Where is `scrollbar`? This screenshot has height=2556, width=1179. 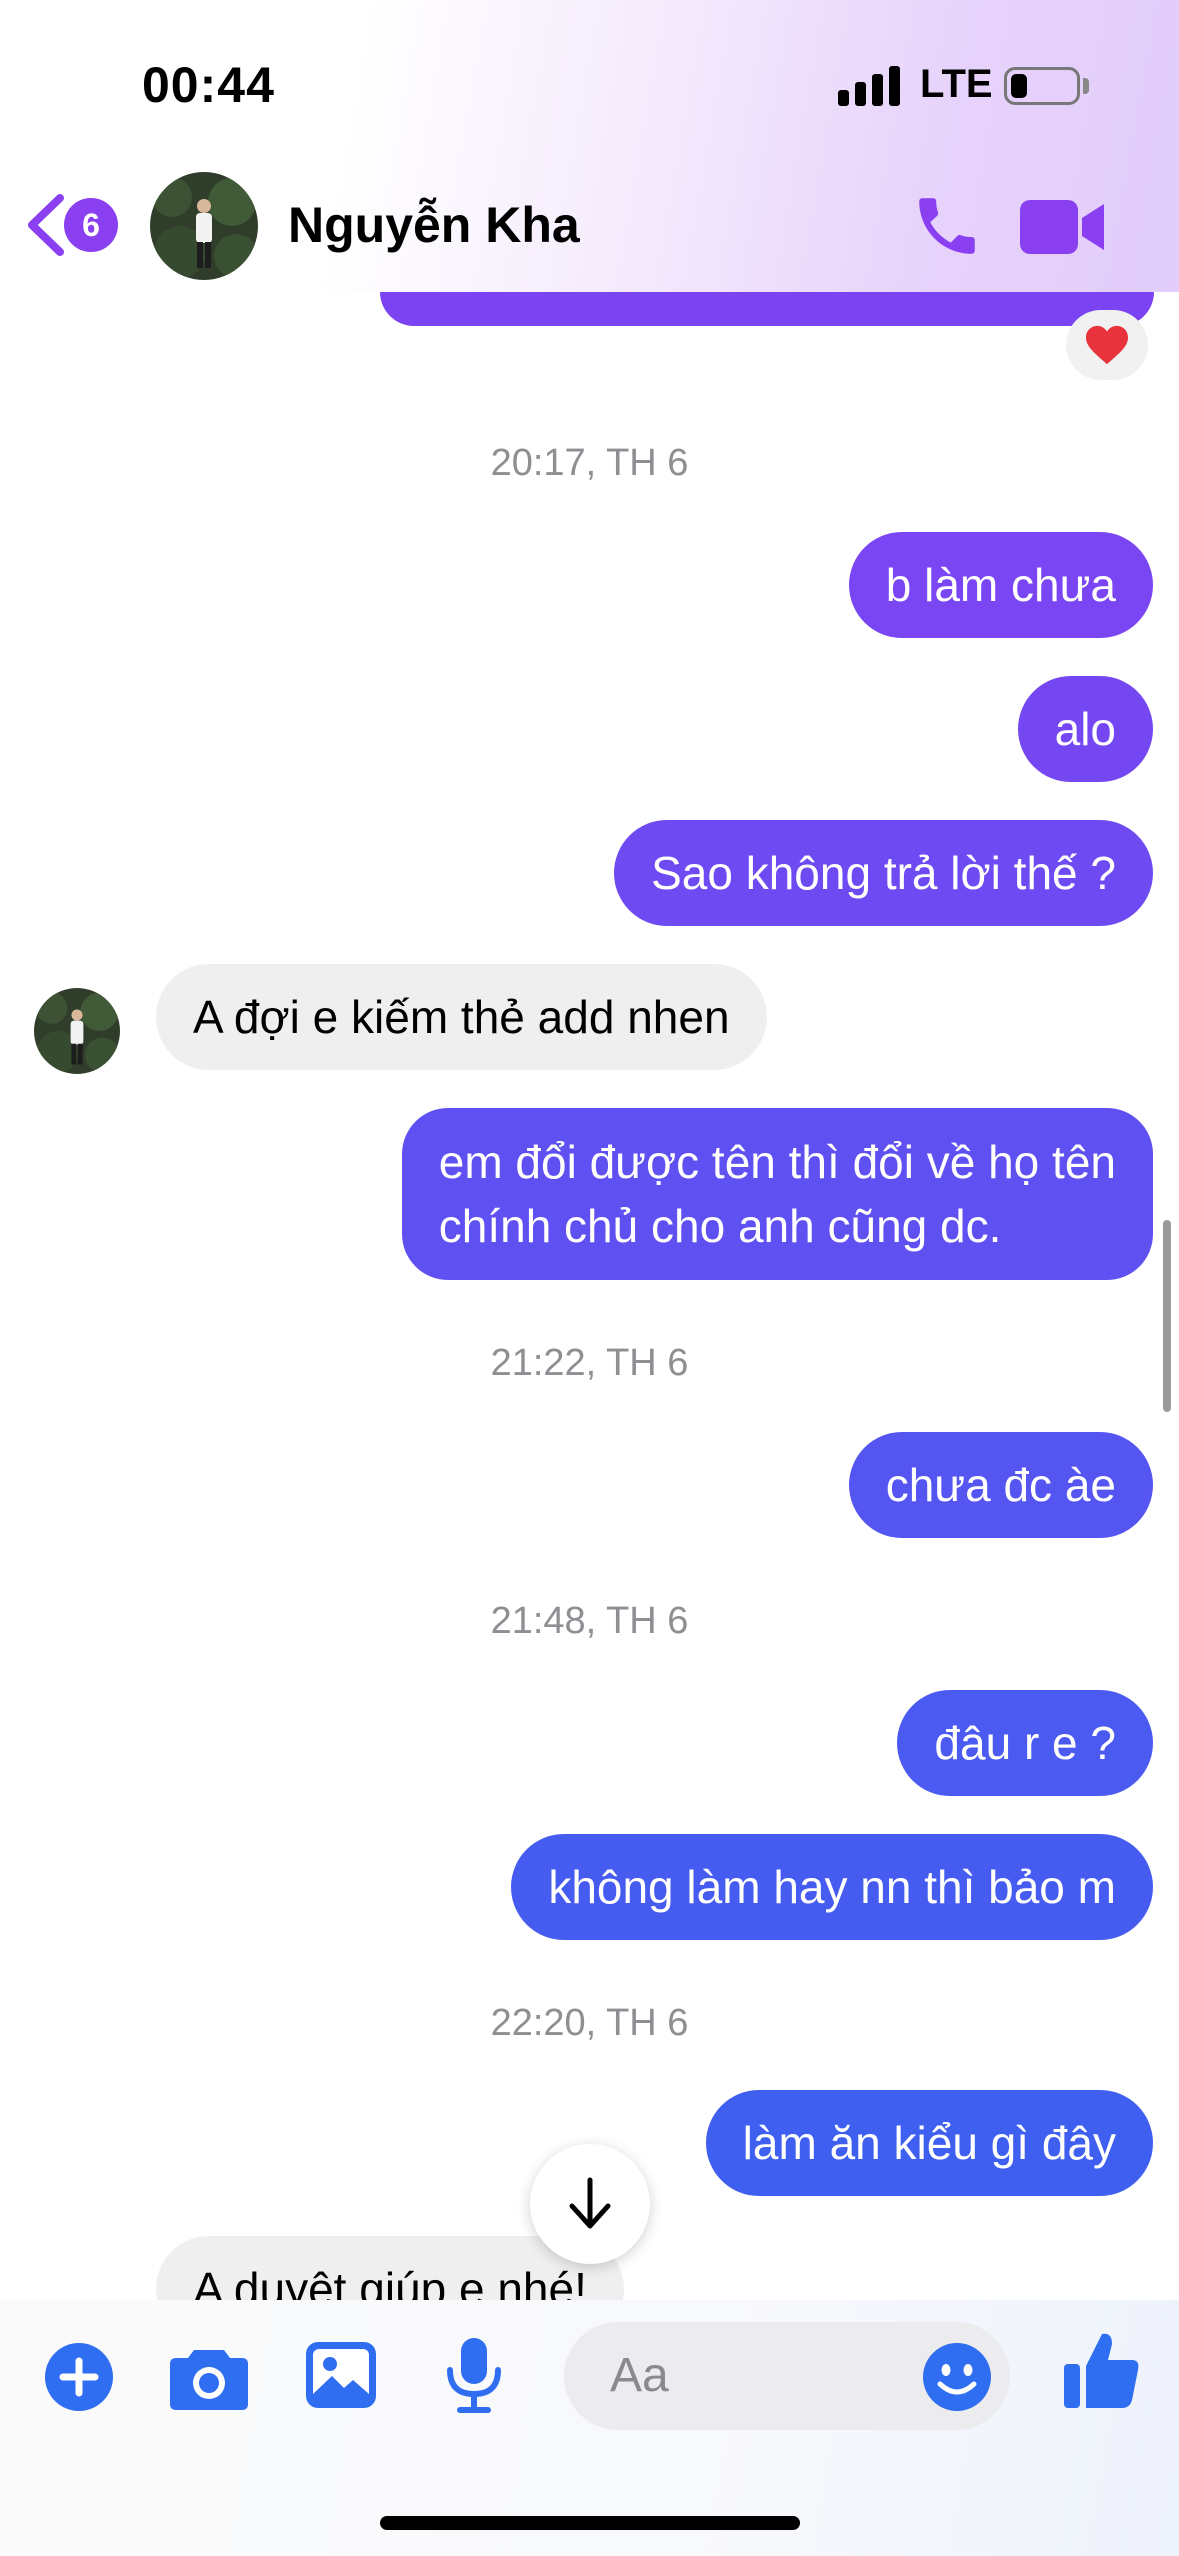 scrollbar is located at coordinates (1167, 1316).